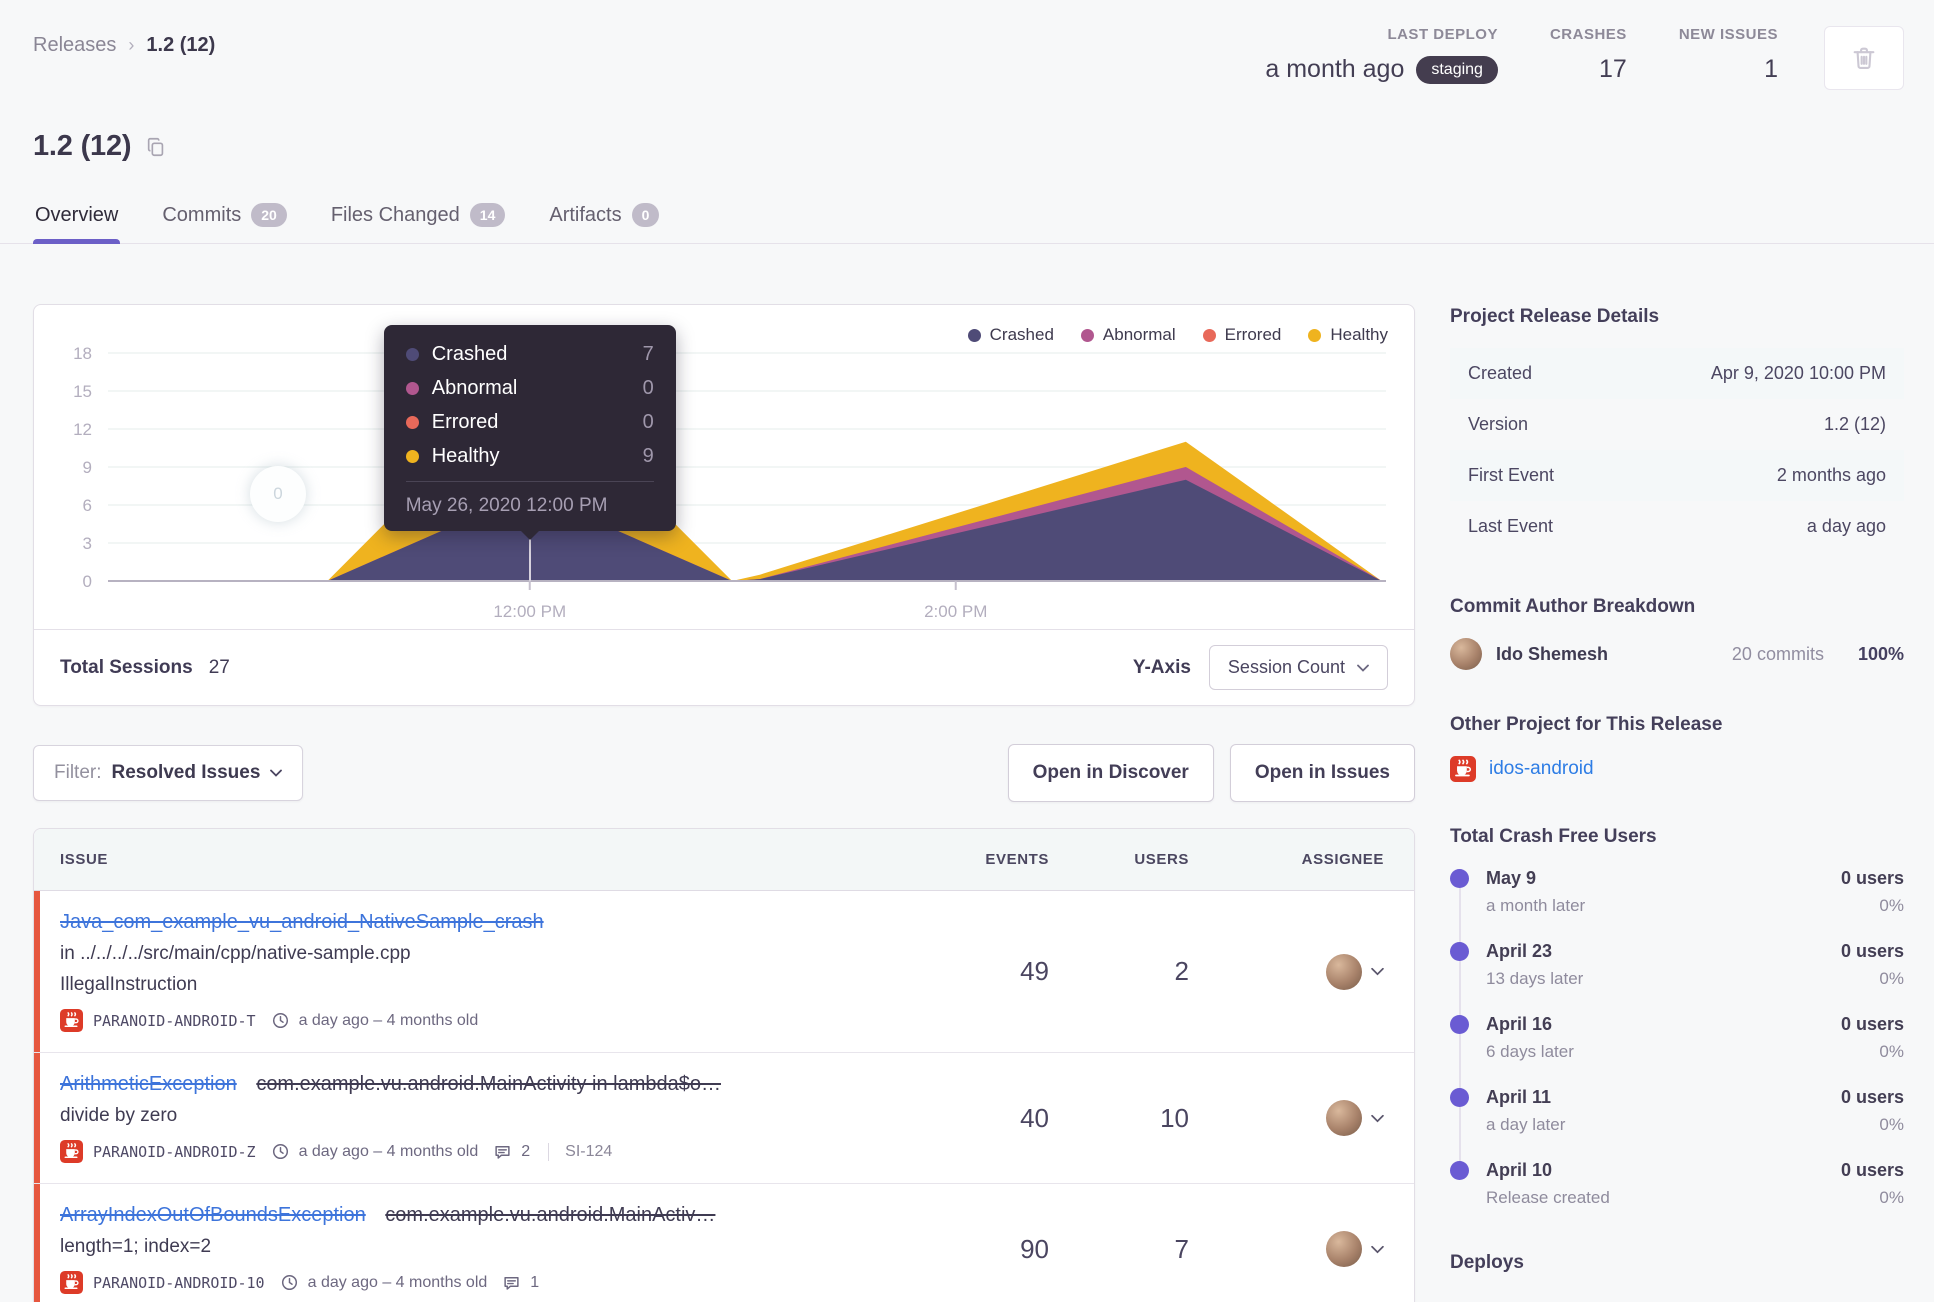  What do you see at coordinates (87, 543) in the screenshot?
I see `svg-text: 3` at bounding box center [87, 543].